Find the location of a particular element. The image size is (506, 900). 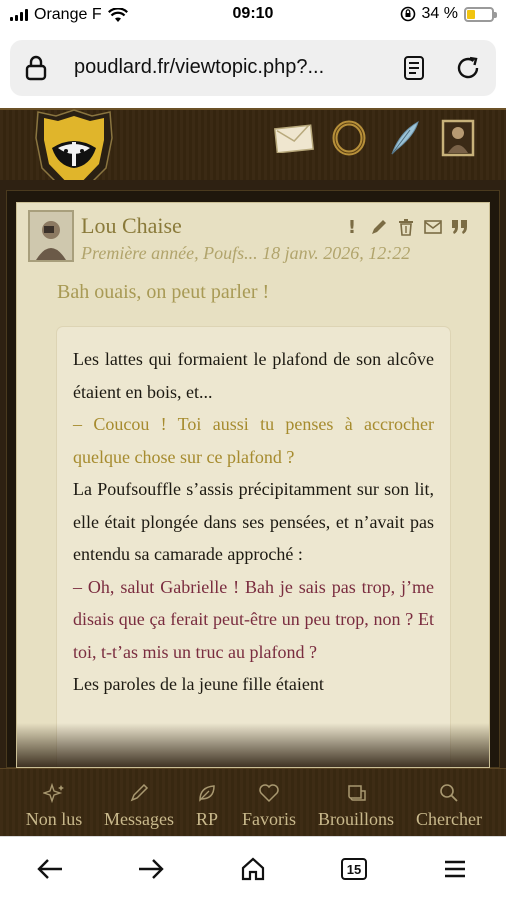

orientation-lock-icon is located at coordinates (407, 14).